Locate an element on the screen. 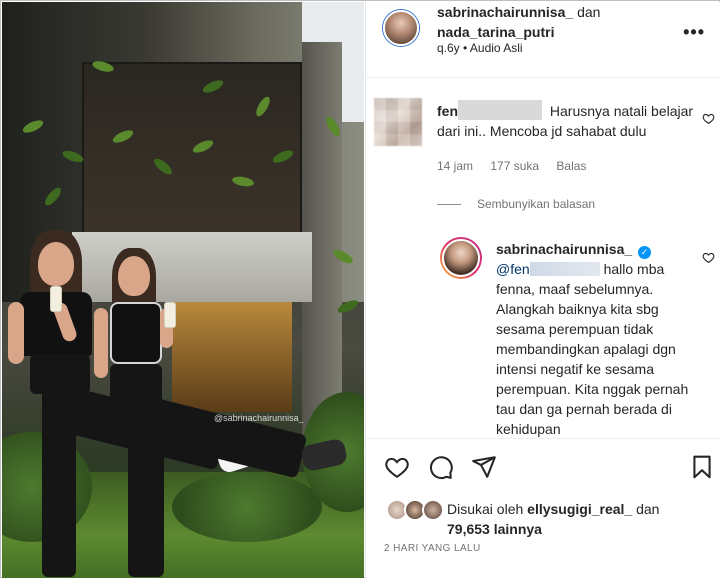 The width and height of the screenshot is (720, 578). author-username: sabrinachairunnisa_ is located at coordinates (505, 12).